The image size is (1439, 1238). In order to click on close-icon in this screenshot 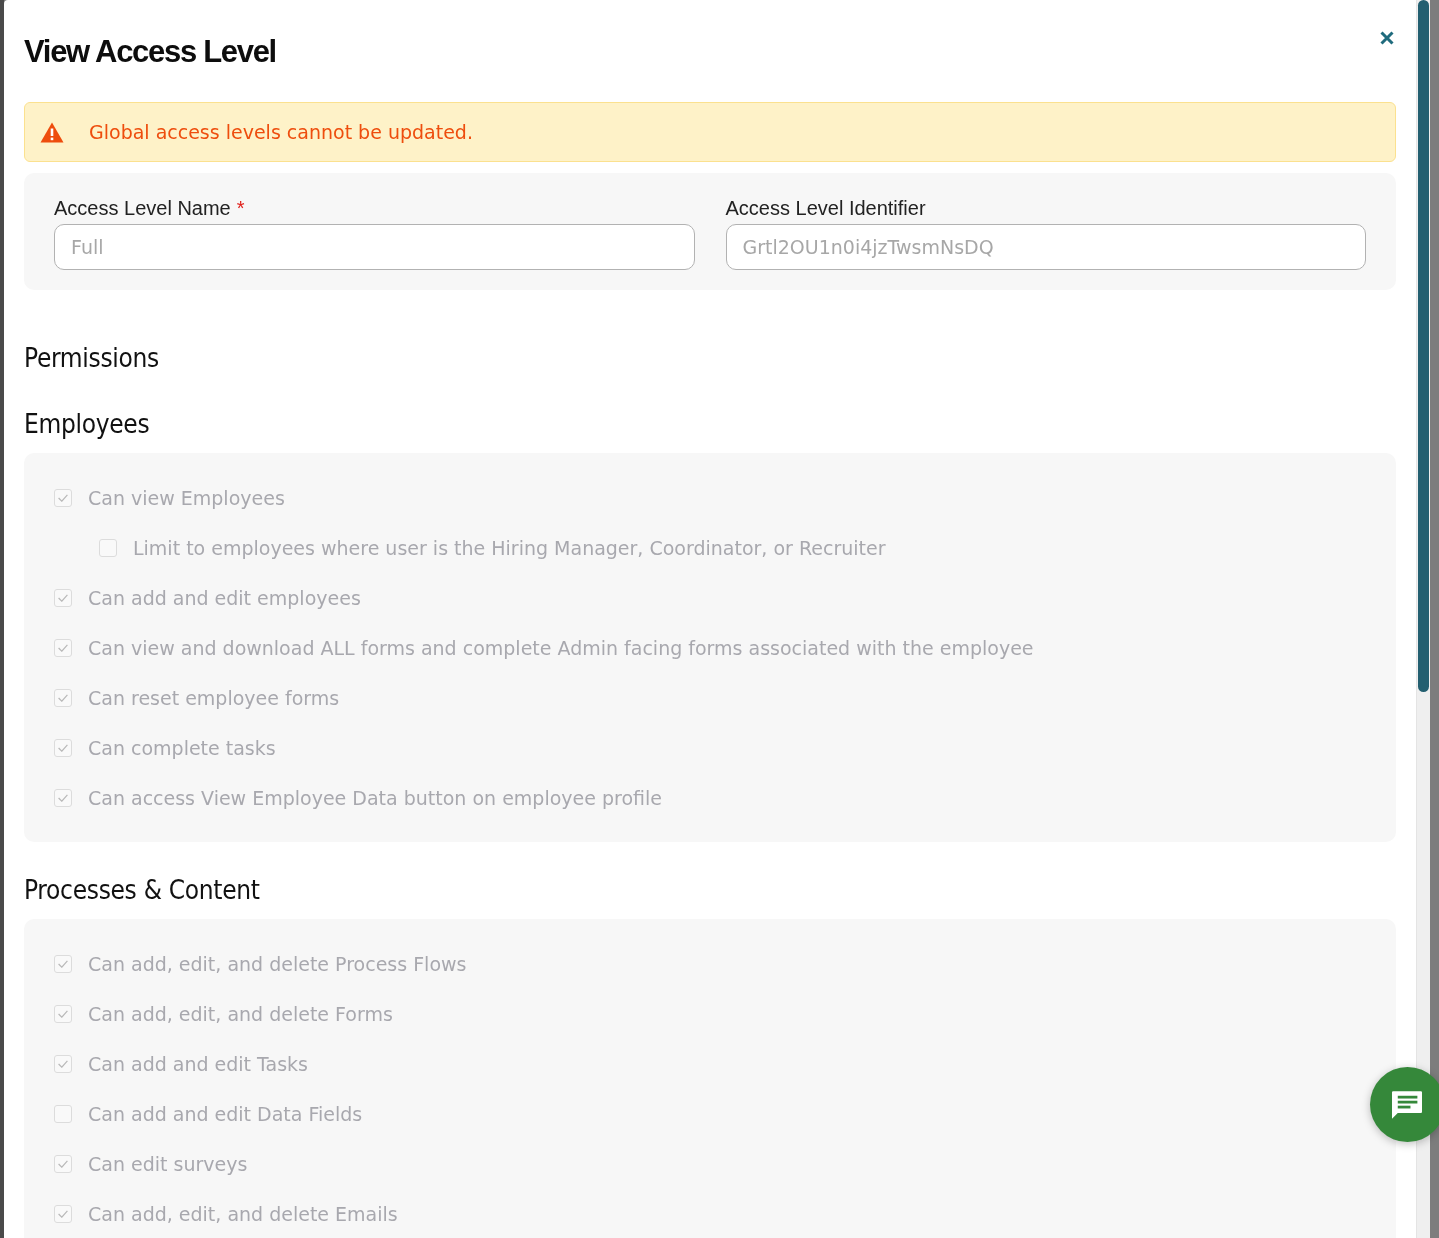, I will do `click(1387, 38)`.